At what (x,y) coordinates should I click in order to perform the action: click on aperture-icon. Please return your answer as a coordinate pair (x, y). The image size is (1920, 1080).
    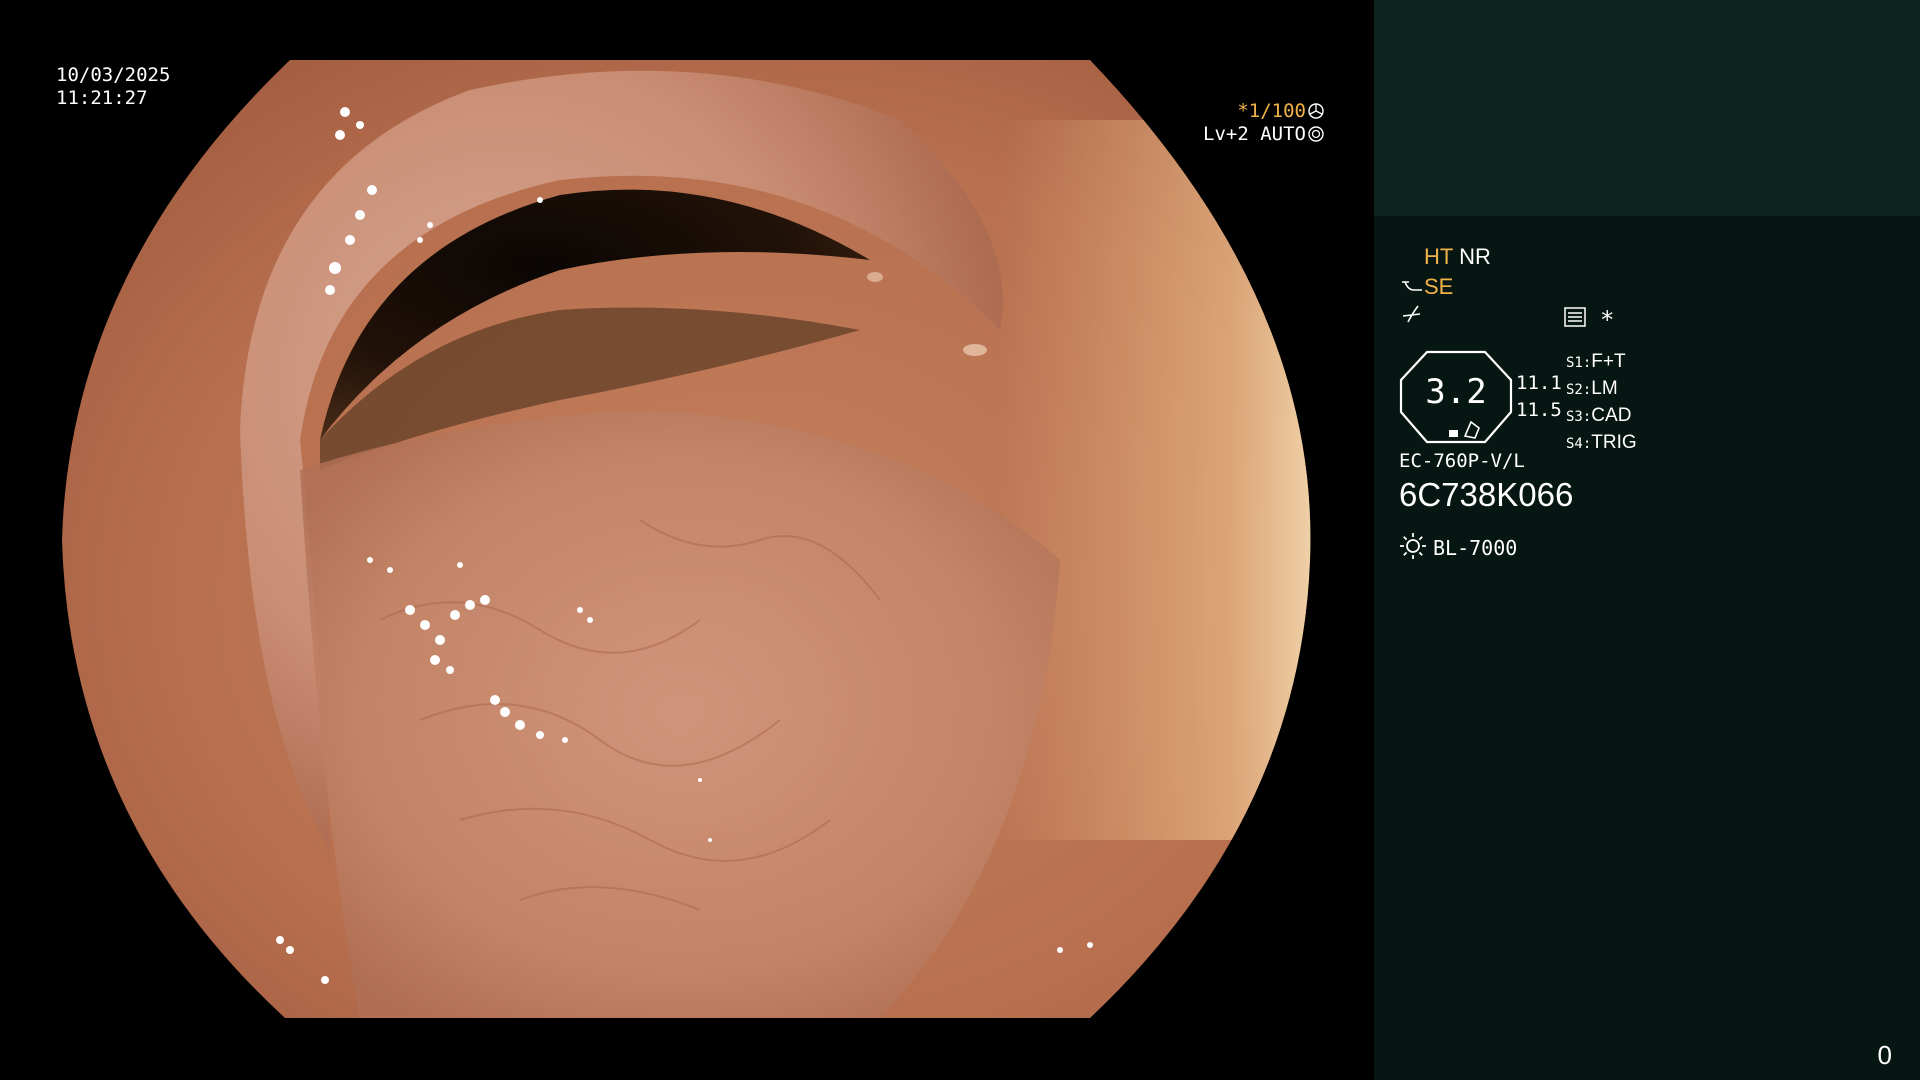
    Looking at the image, I should click on (1316, 111).